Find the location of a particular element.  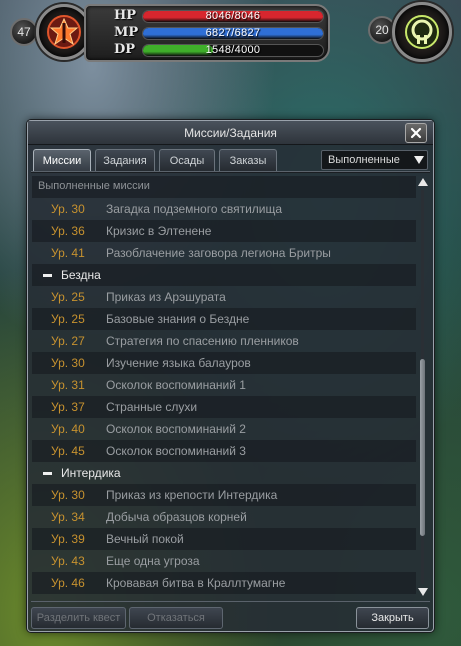

close-icon is located at coordinates (416, 133).